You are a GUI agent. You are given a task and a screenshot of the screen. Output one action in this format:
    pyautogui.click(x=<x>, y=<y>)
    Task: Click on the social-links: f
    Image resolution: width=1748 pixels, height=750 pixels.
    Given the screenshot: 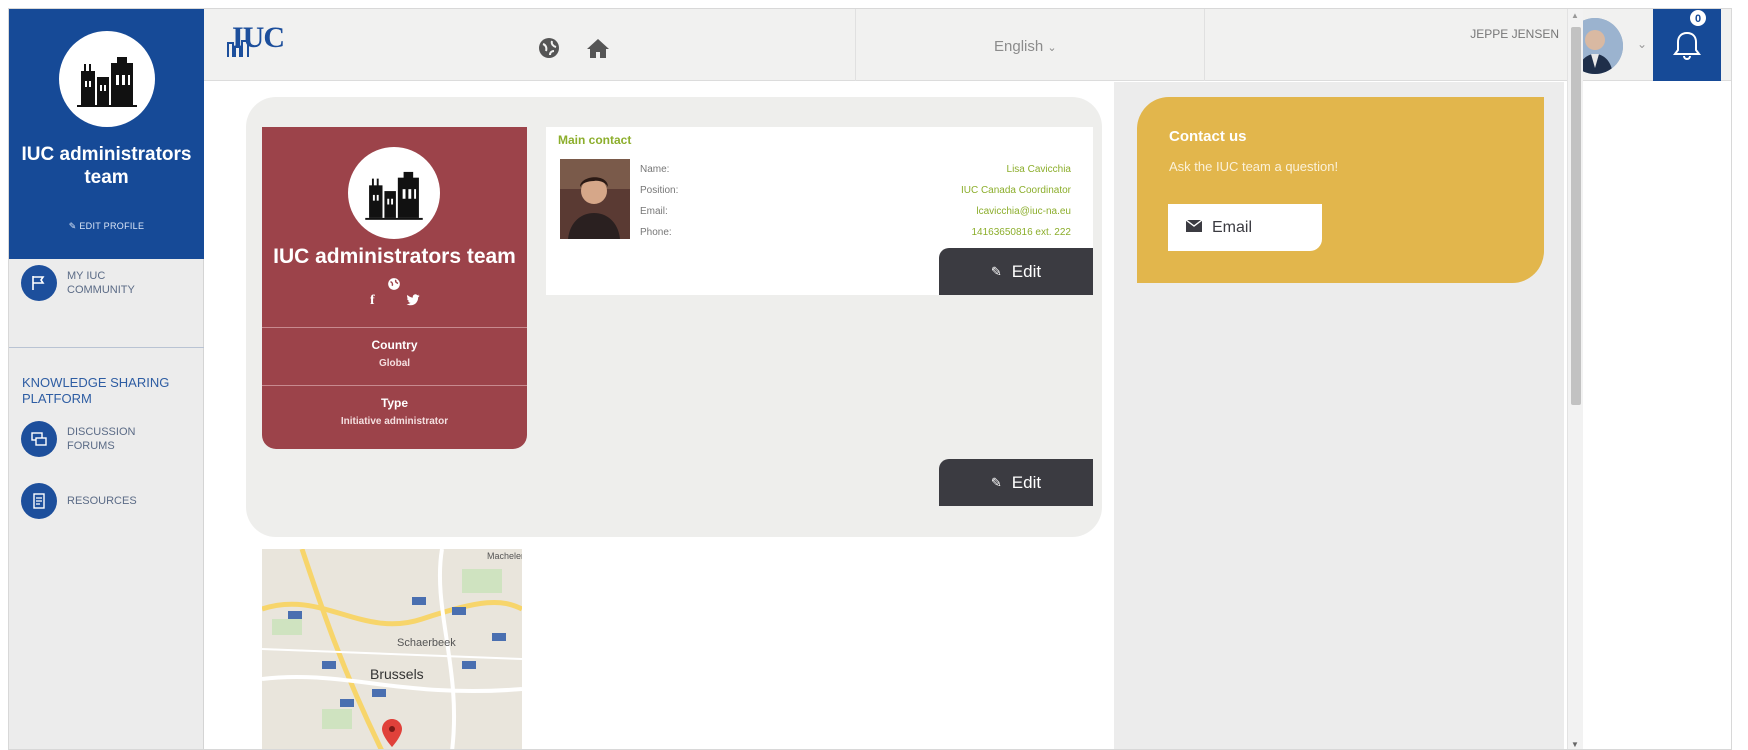 What is the action you would take?
    pyautogui.click(x=395, y=302)
    